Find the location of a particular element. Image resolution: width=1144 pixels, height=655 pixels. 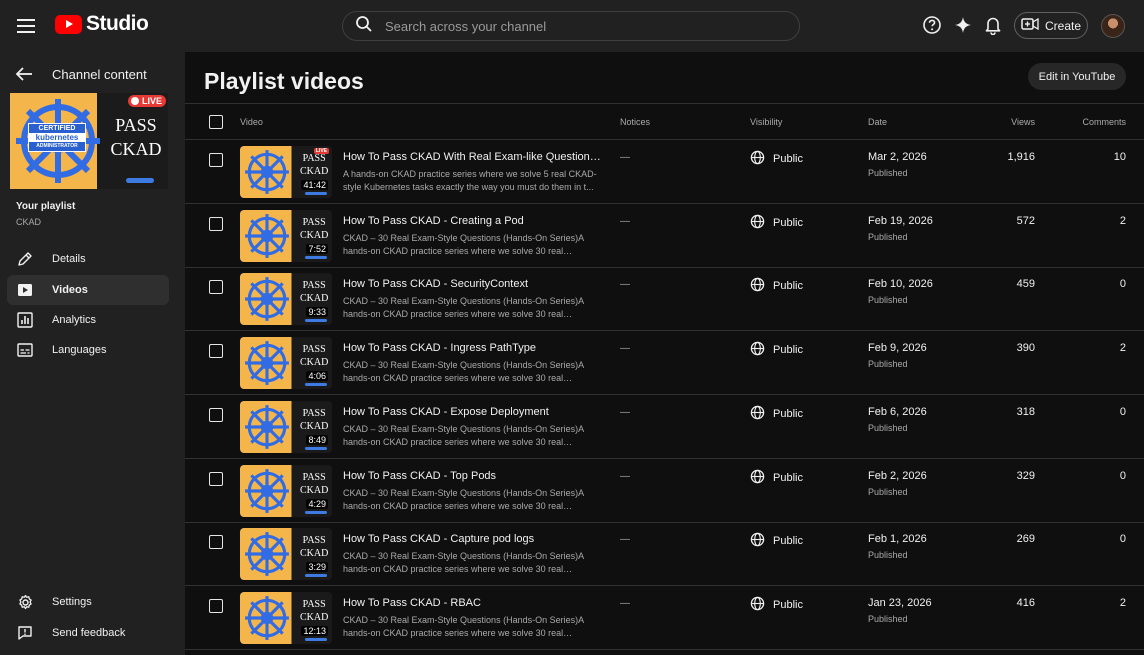

sparkle-icon is located at coordinates (963, 25).